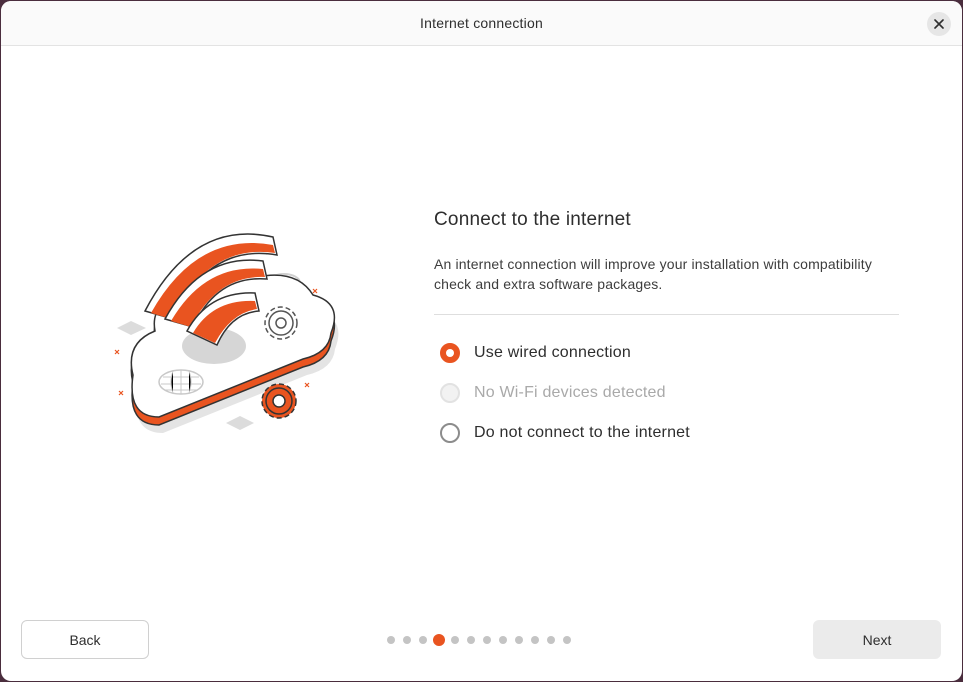 This screenshot has height=682, width=963. What do you see at coordinates (532, 219) in the screenshot?
I see `page-heading: Connect to the internet` at bounding box center [532, 219].